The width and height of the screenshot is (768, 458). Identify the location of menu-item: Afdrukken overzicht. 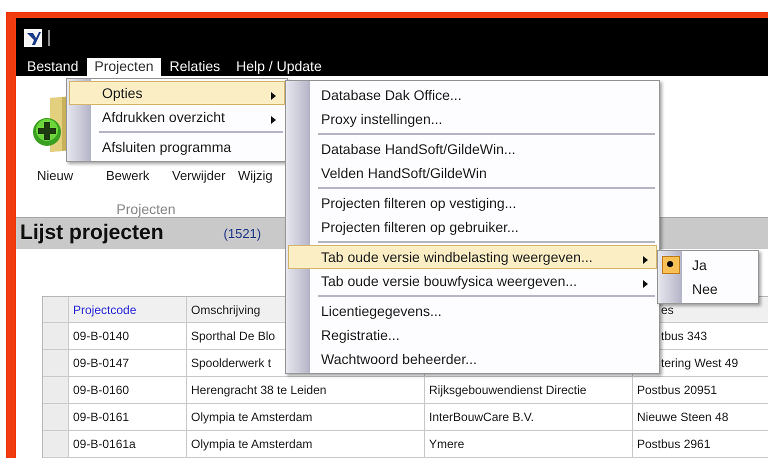
(177, 117).